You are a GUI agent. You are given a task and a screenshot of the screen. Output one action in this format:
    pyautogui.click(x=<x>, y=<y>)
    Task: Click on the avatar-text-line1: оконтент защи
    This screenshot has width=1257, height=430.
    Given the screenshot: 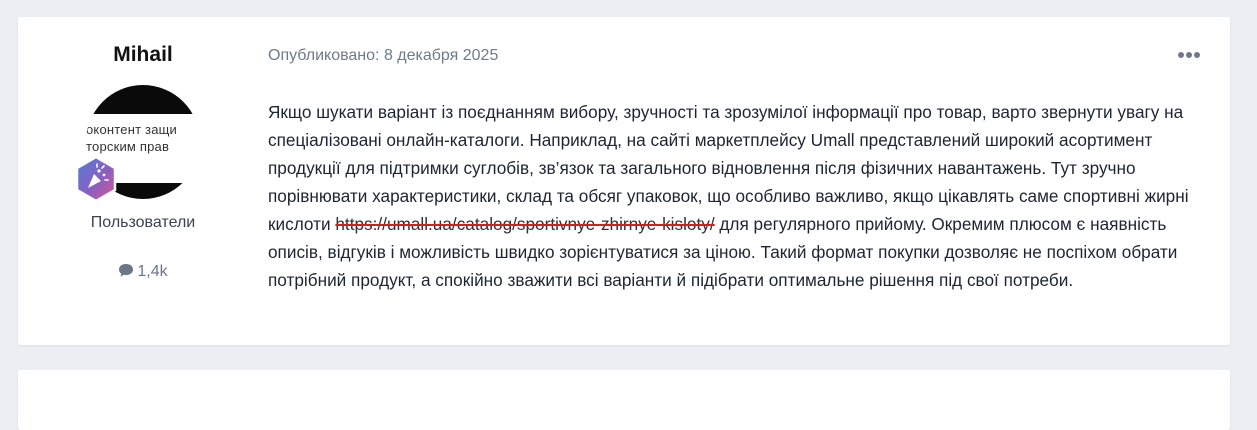 What is the action you would take?
    pyautogui.click(x=132, y=129)
    